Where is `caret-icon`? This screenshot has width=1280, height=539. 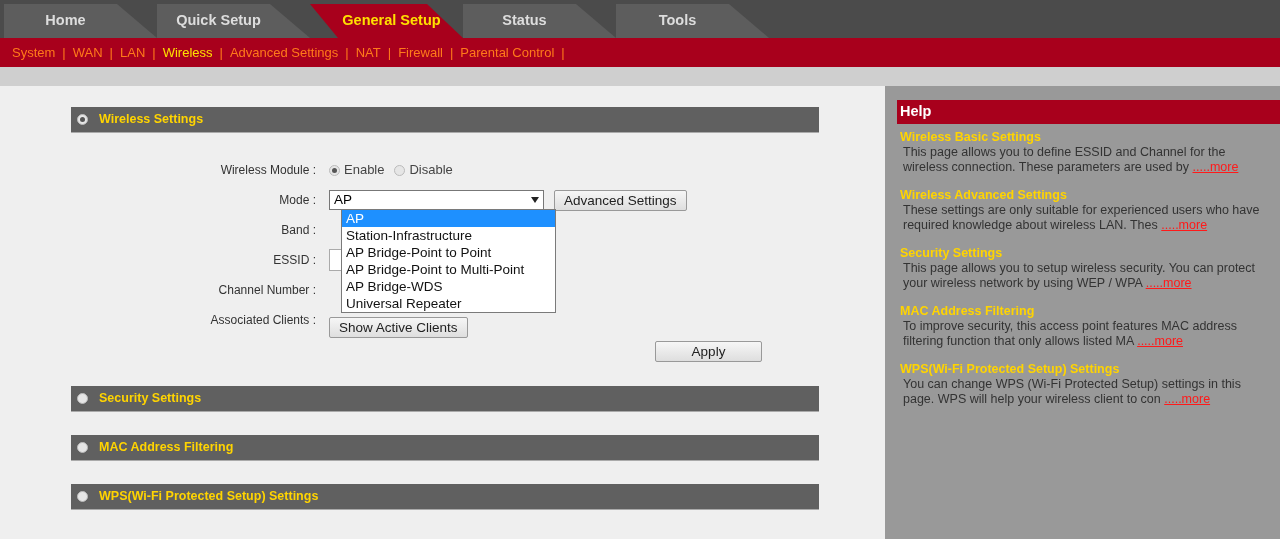
caret-icon is located at coordinates (535, 200).